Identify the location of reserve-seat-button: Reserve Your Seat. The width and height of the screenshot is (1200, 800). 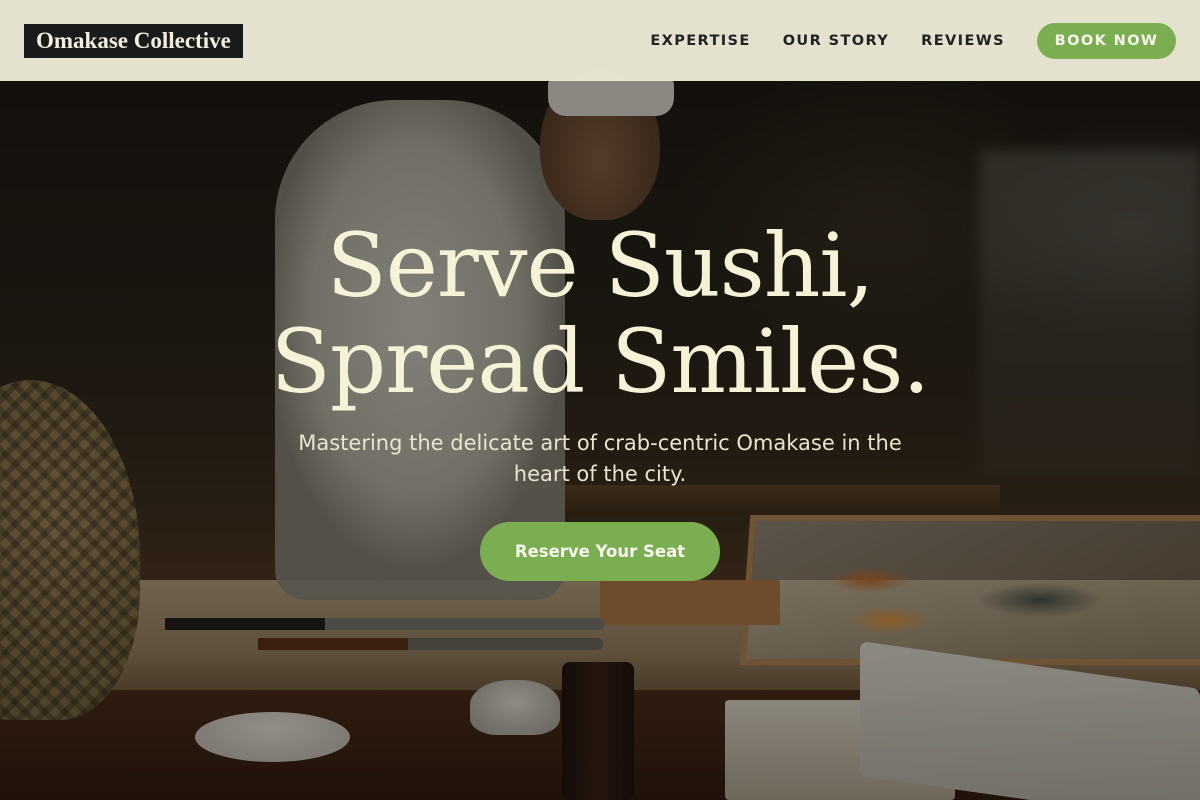
(600, 551).